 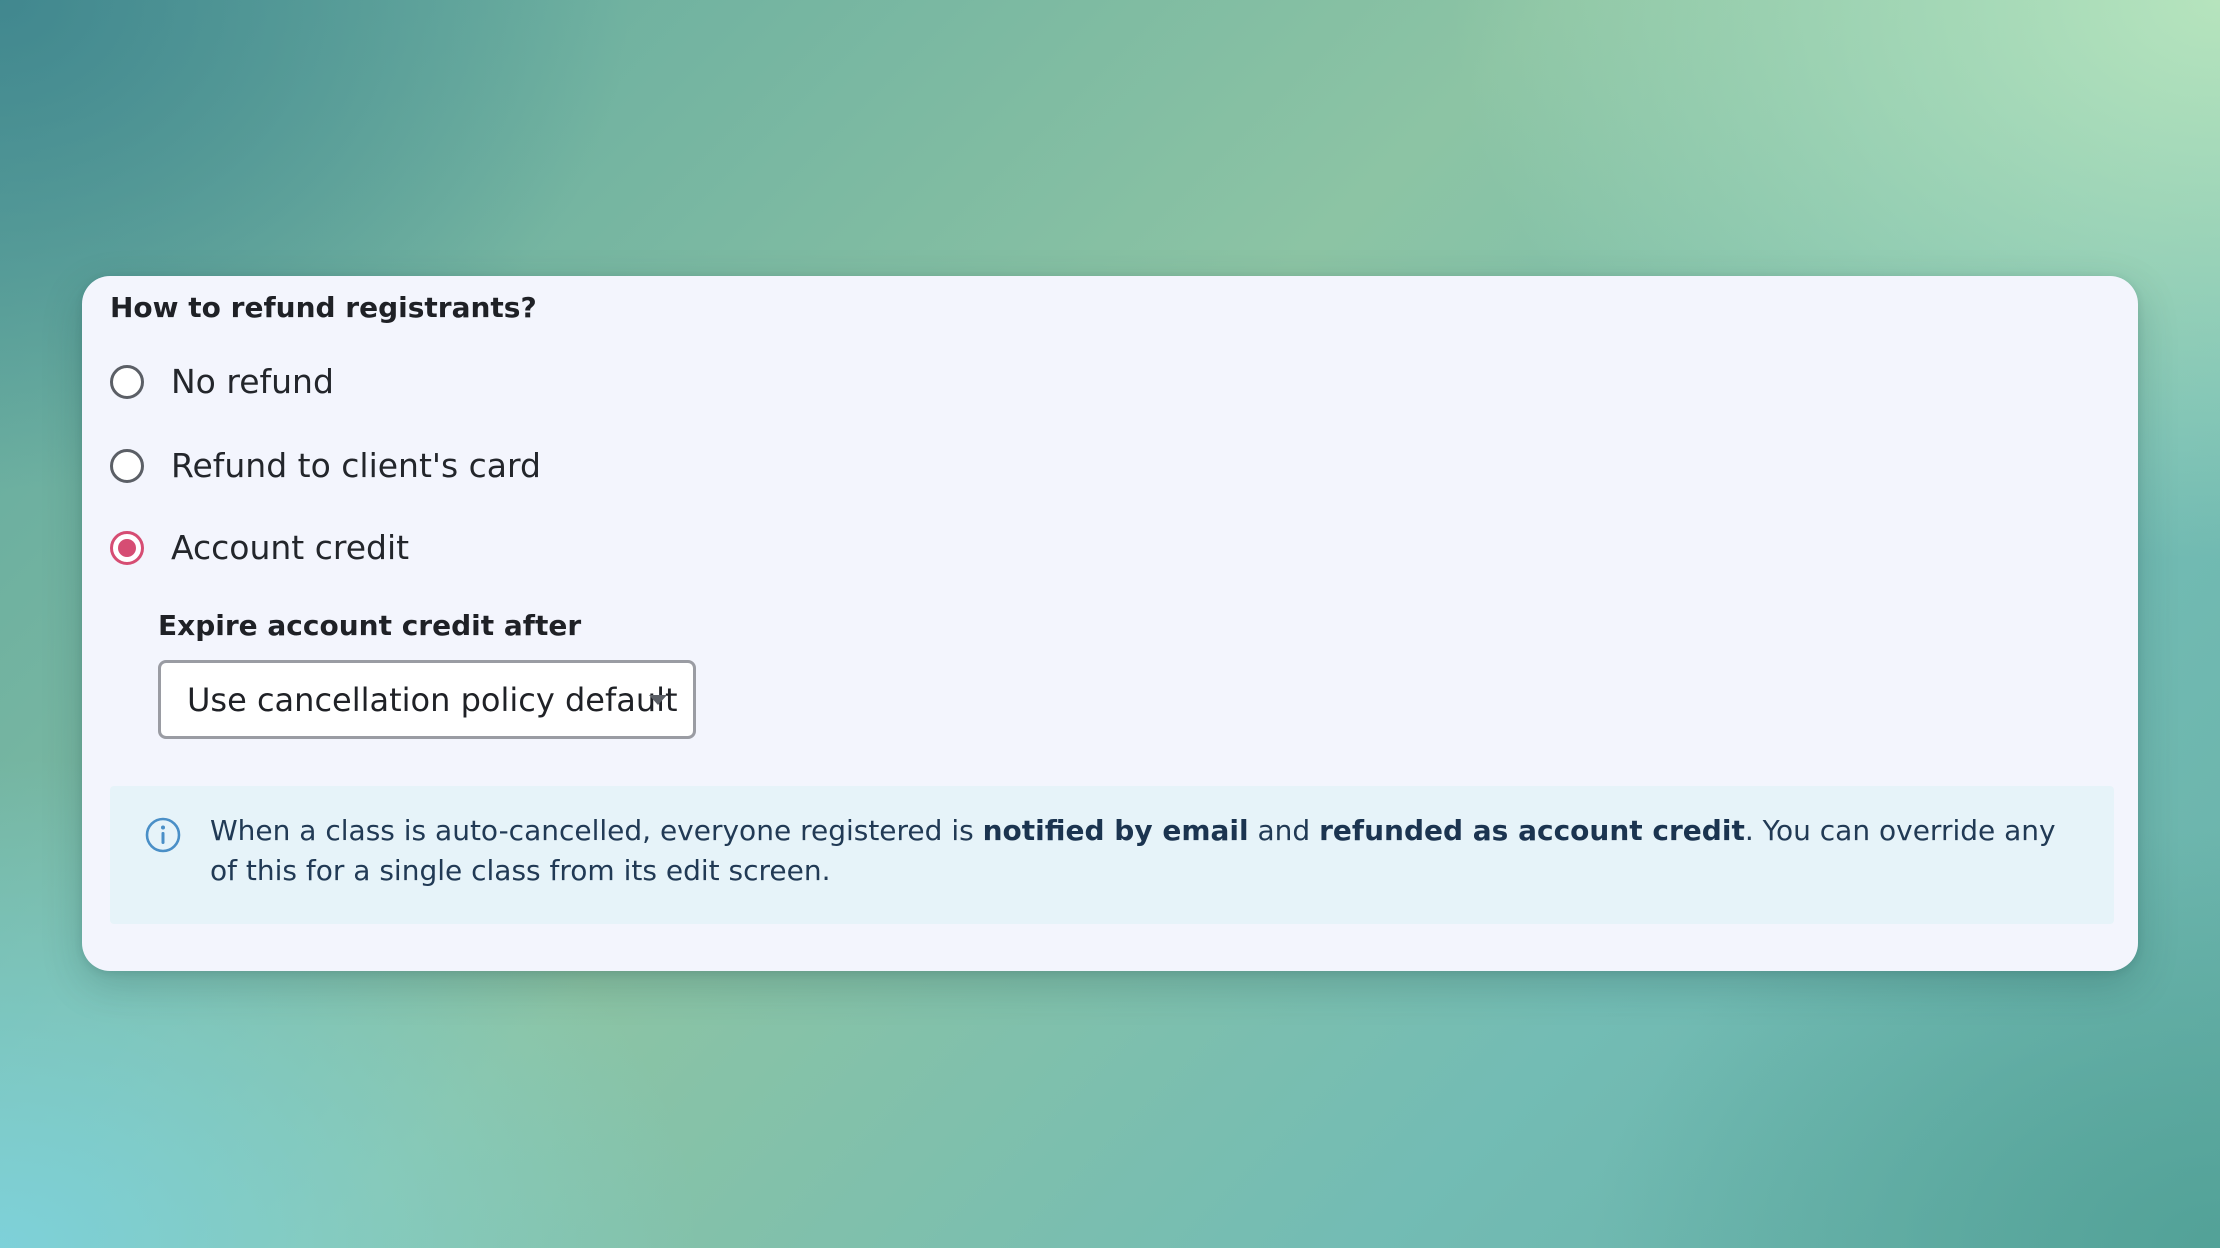 What do you see at coordinates (370, 625) in the screenshot?
I see `expire-credit-label: Expire account credit after` at bounding box center [370, 625].